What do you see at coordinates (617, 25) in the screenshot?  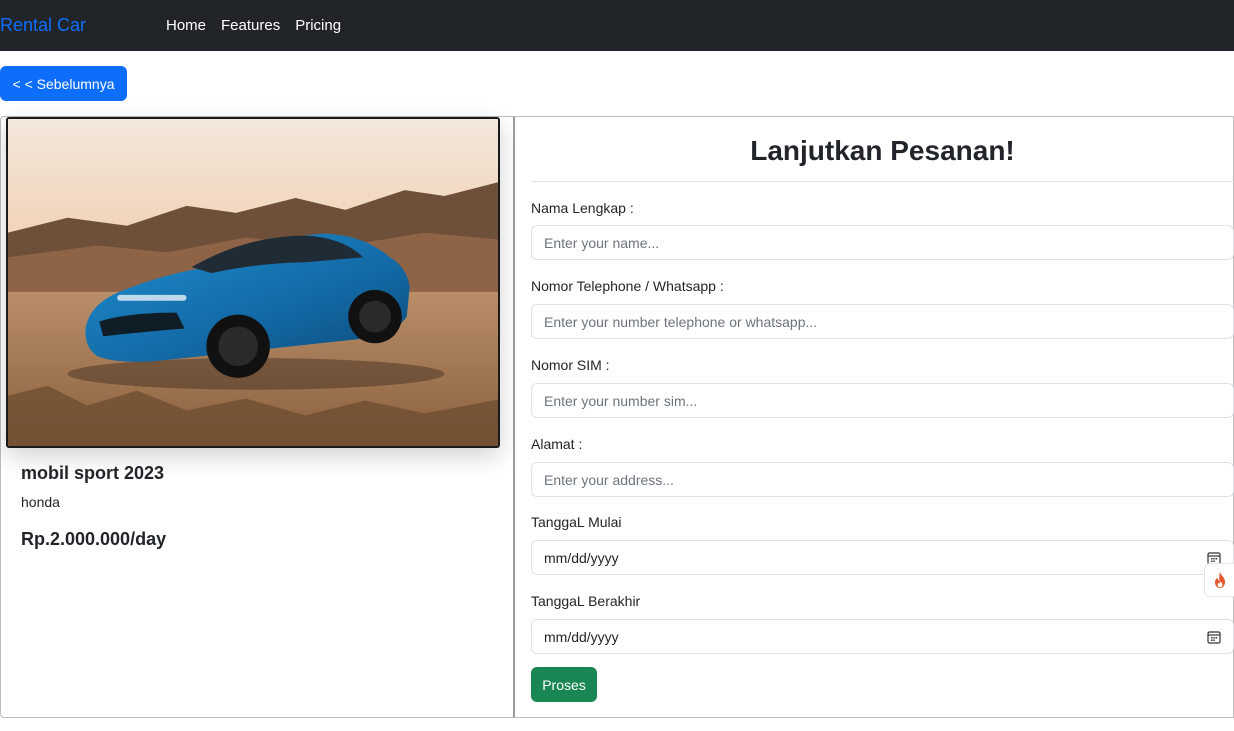 I see `top-navbar: Rental Car Home Features Pricing` at bounding box center [617, 25].